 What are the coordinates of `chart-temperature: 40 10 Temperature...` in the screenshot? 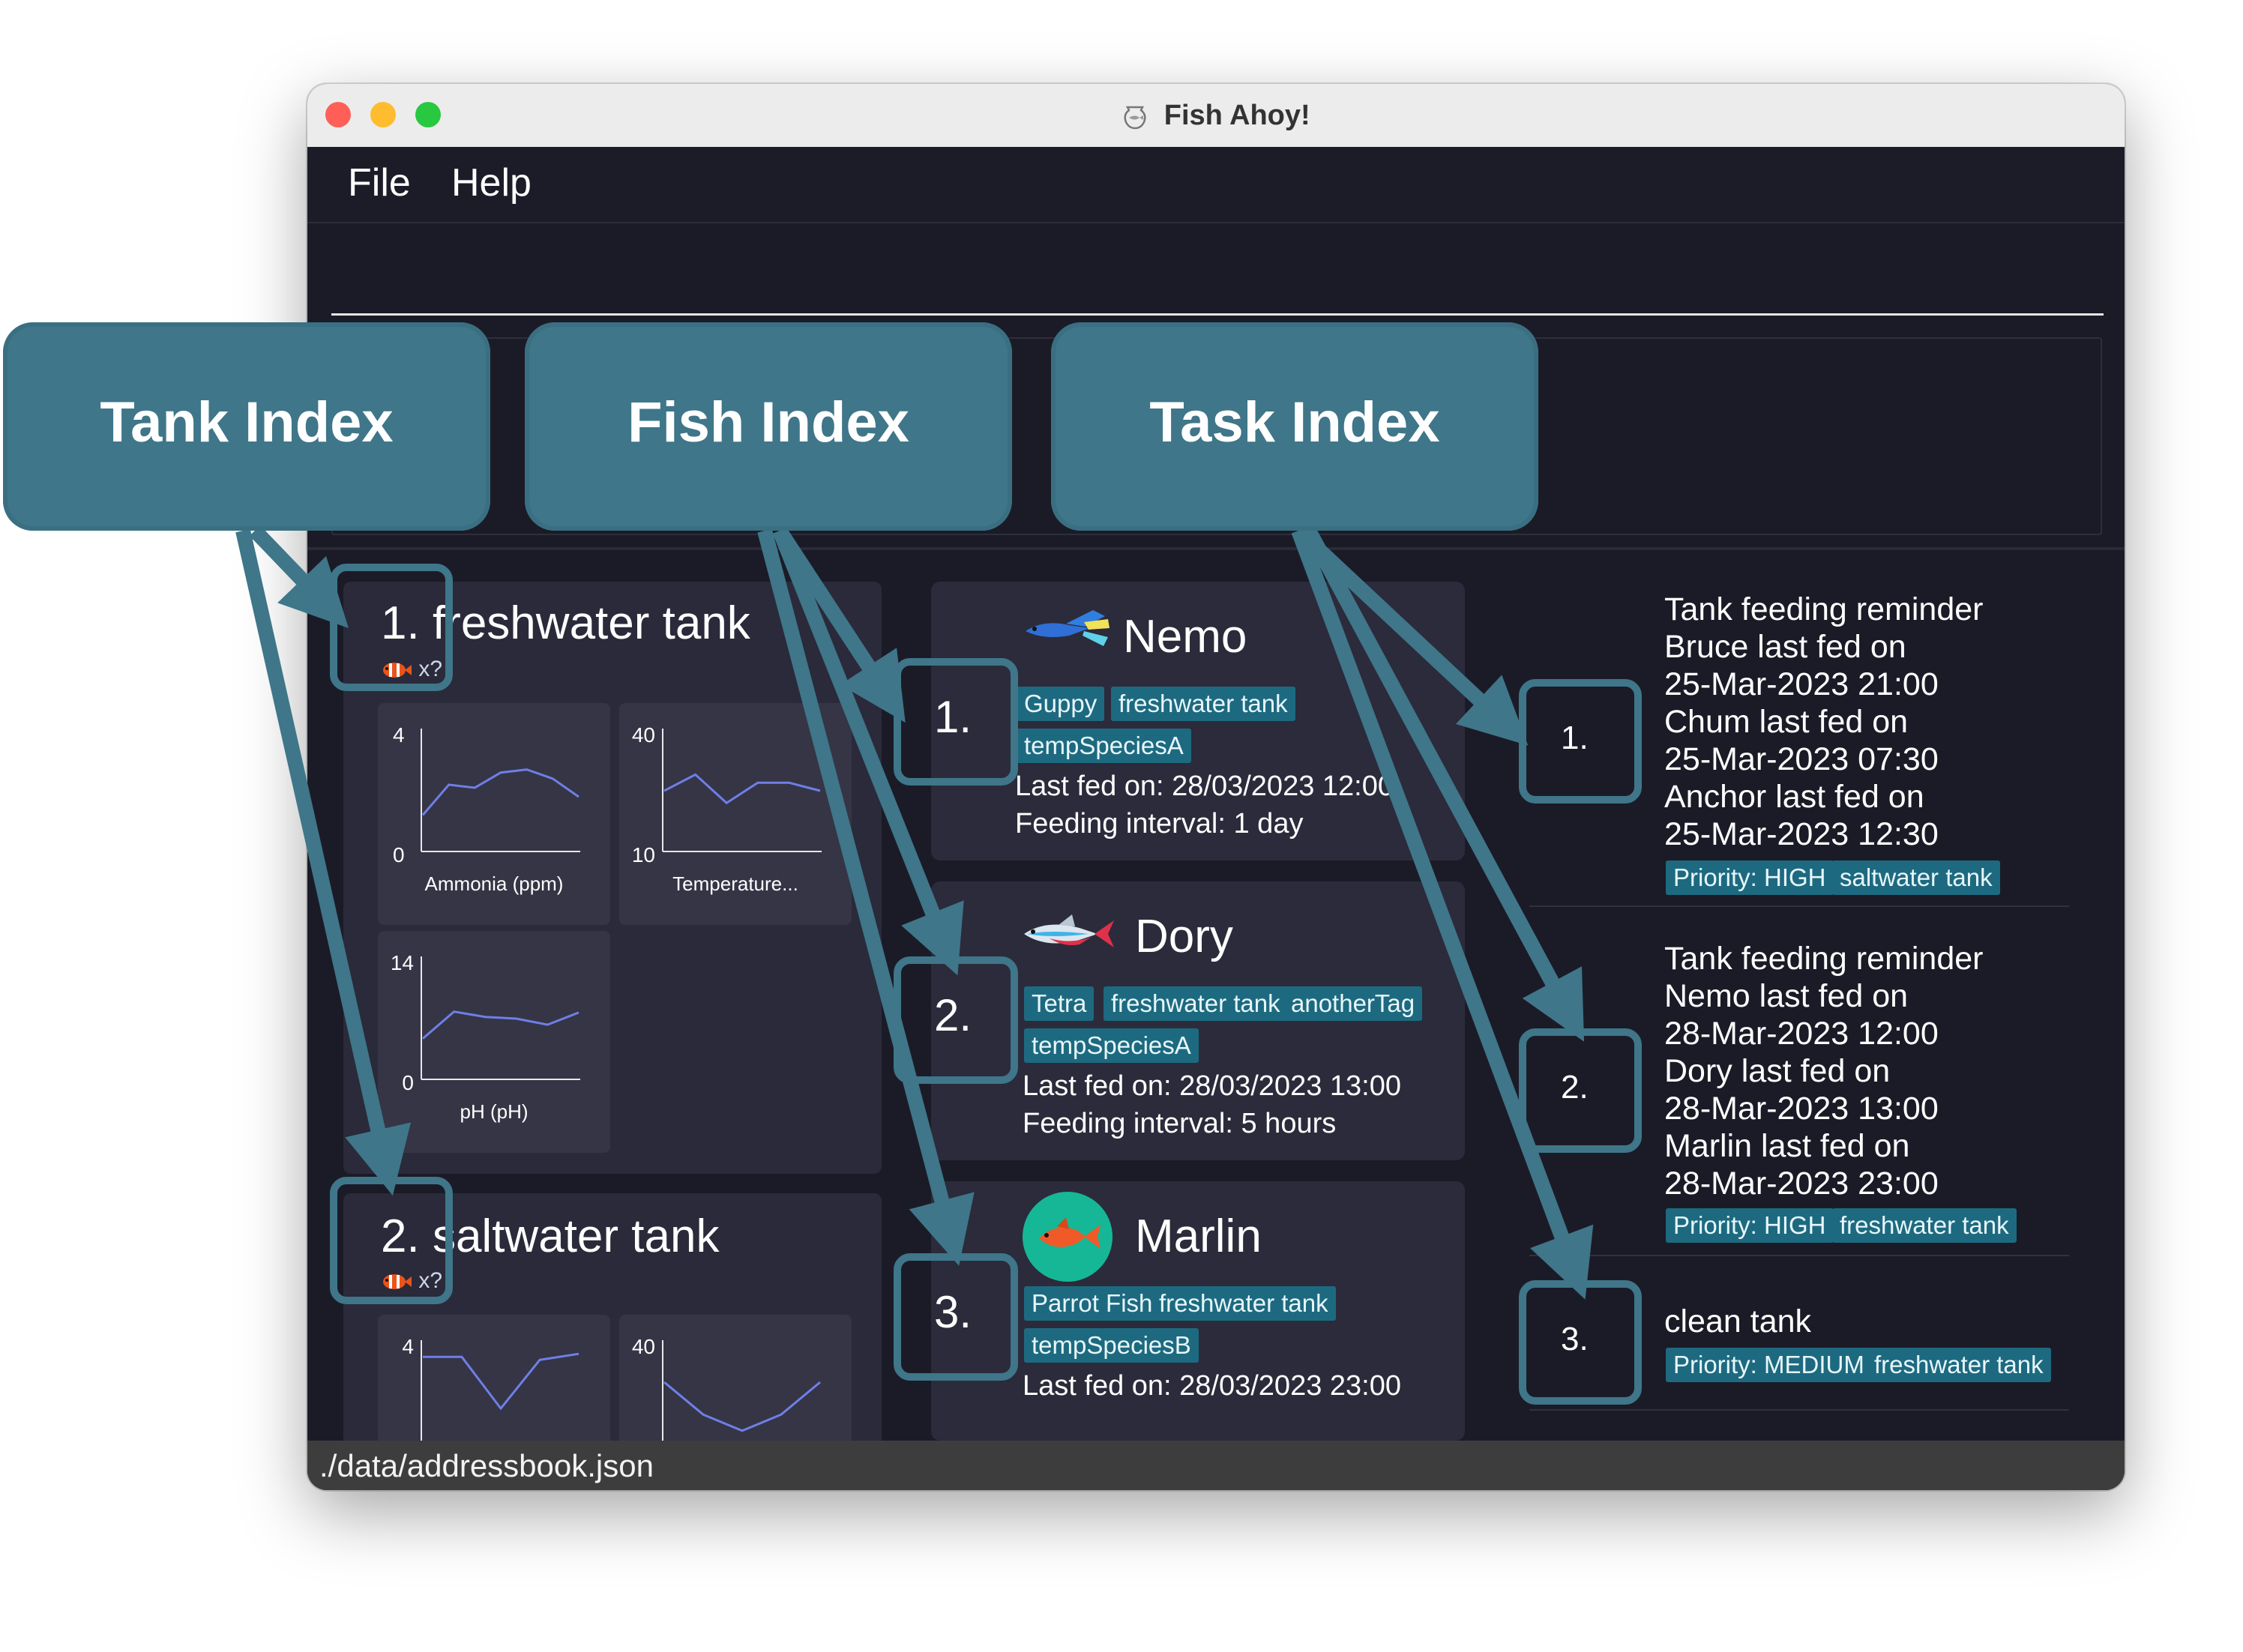 It's located at (735, 814).